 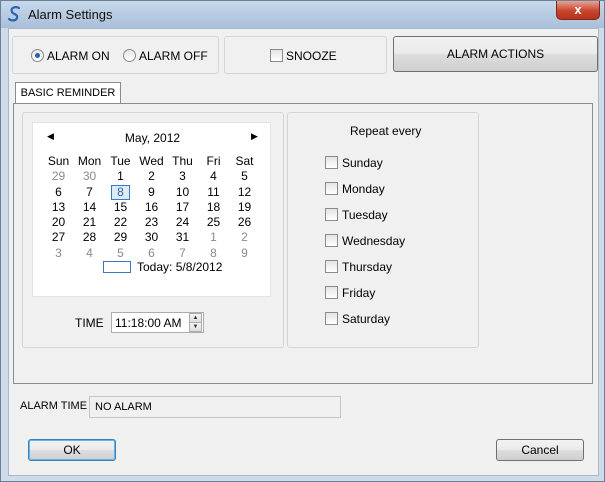 I want to click on alarm-state-group: ALARM ON ALARM OFF, so click(x=115, y=55).